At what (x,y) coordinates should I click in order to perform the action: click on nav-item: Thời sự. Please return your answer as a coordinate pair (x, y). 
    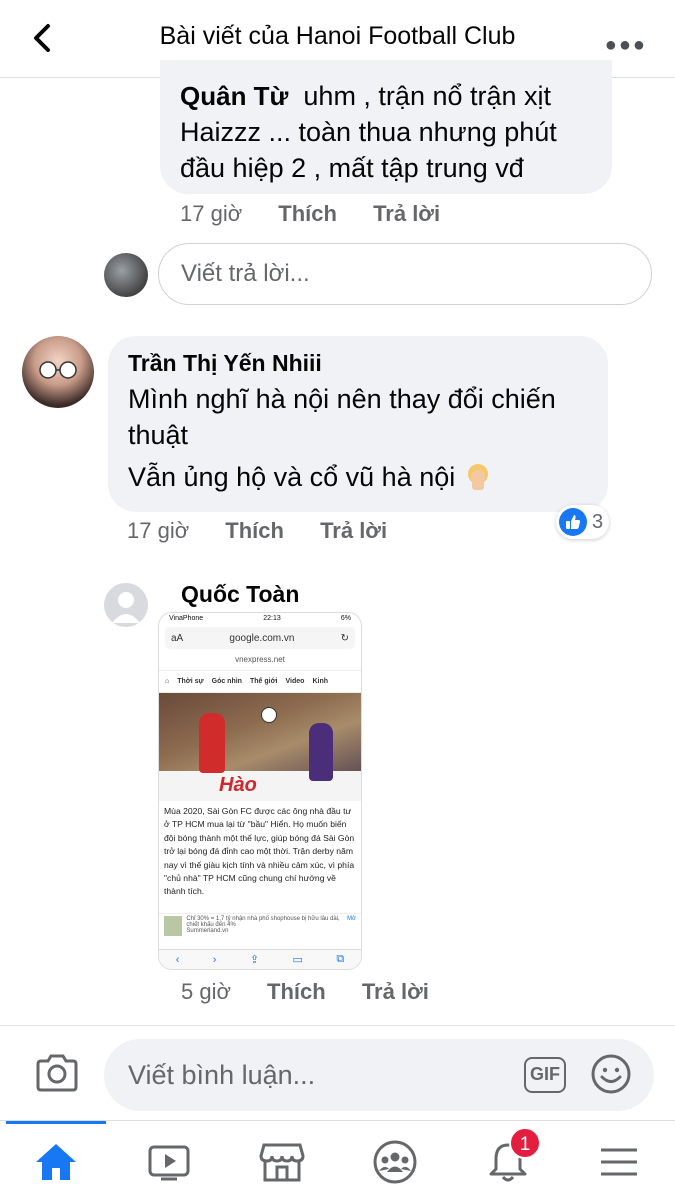
    Looking at the image, I should click on (190, 681).